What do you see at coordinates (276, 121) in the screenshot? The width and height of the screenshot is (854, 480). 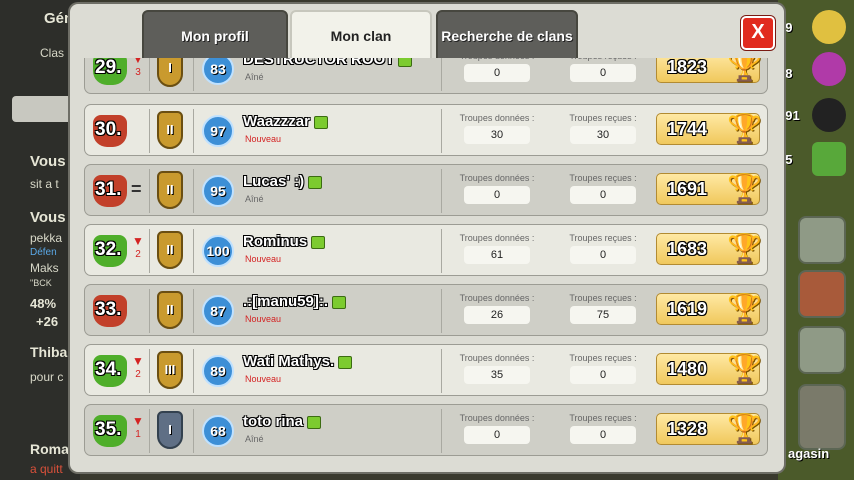 I see `member-name-text: Waazzzar` at bounding box center [276, 121].